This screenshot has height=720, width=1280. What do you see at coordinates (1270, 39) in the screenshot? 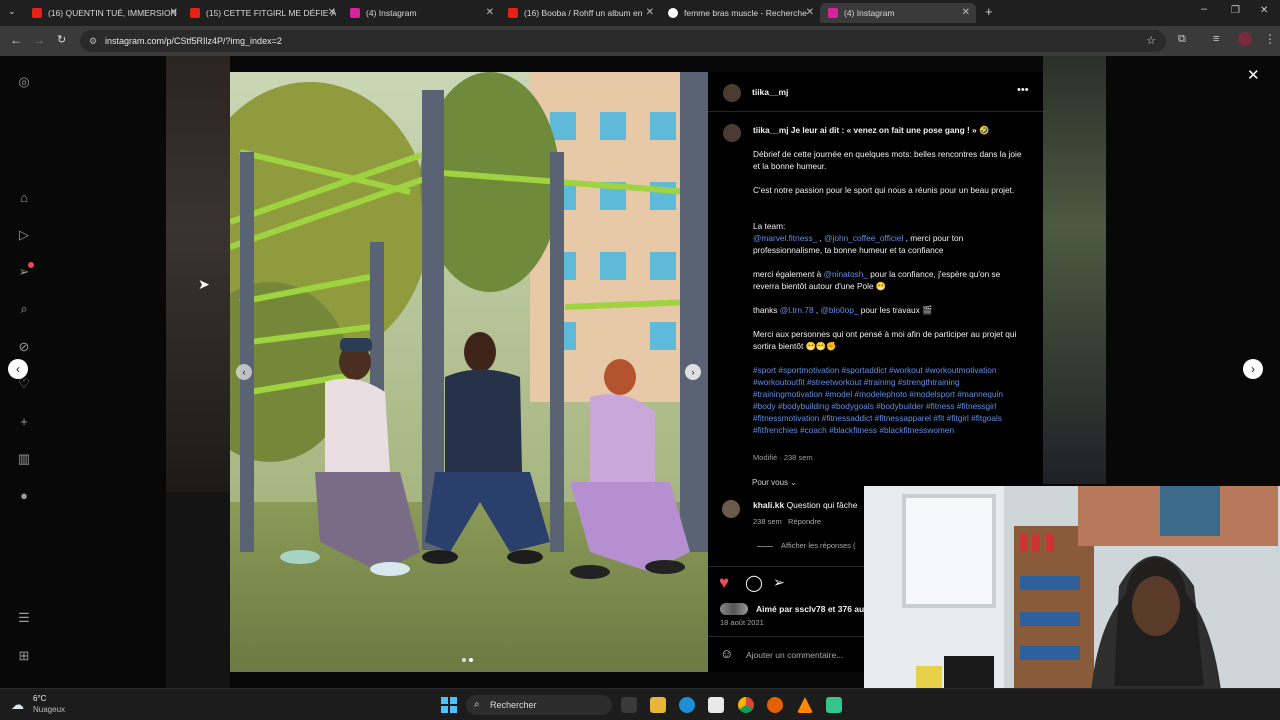
I see `menu-icon: ⋮` at bounding box center [1270, 39].